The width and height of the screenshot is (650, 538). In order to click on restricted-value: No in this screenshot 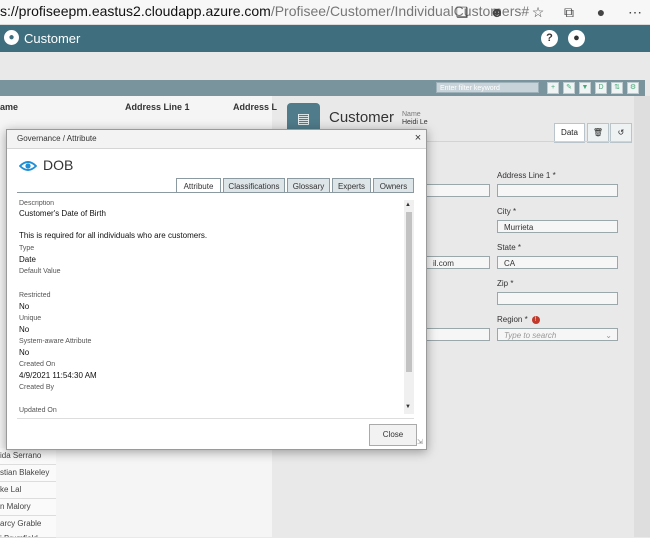, I will do `click(24, 306)`.